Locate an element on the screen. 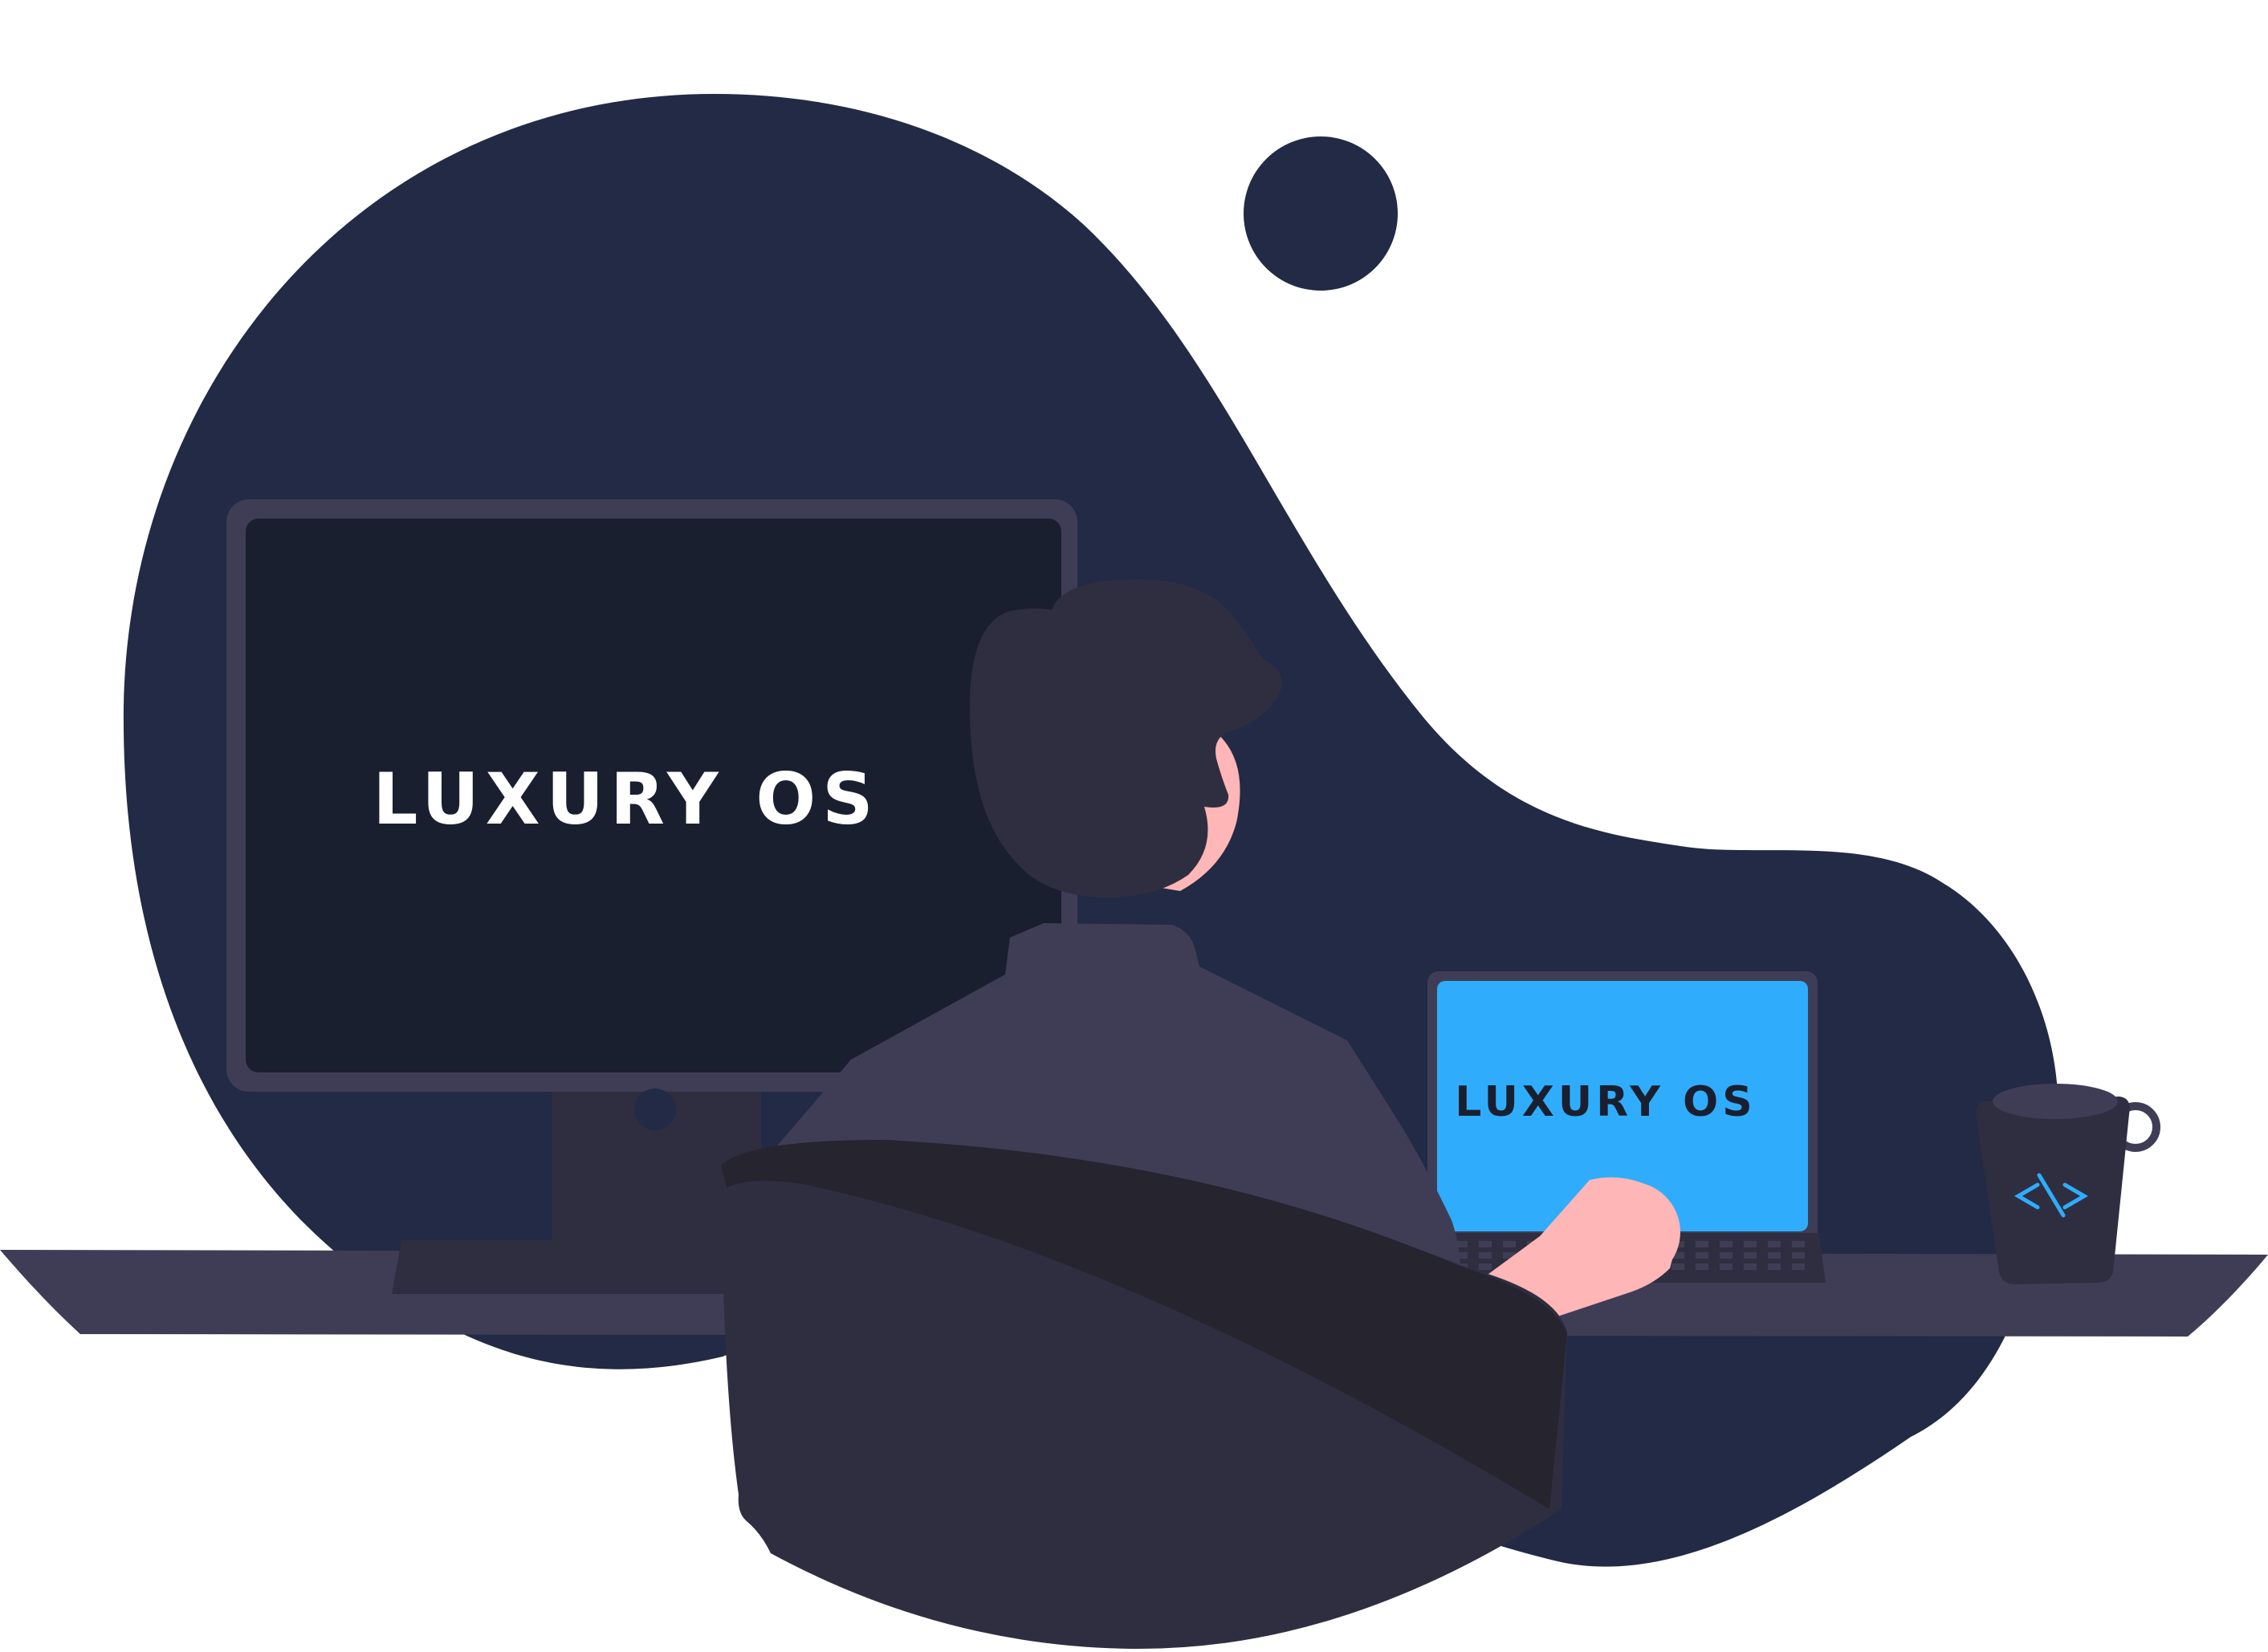 The image size is (2268, 1652). monitor-screen-text: LUXURY OS is located at coordinates (626, 799).